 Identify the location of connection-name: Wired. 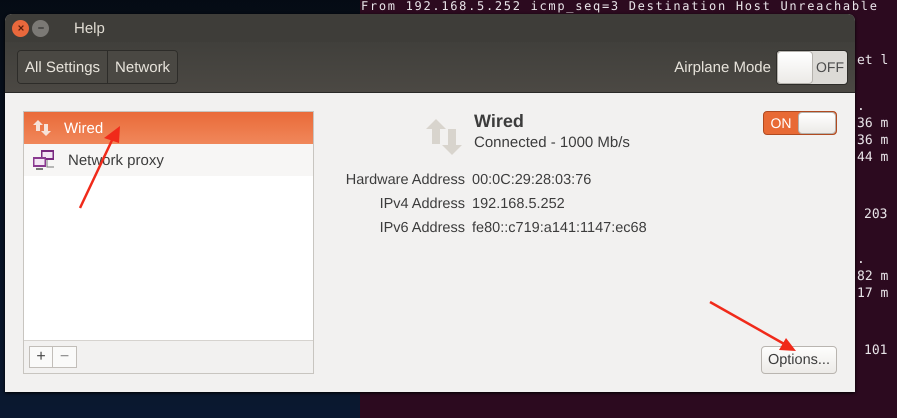
(499, 121).